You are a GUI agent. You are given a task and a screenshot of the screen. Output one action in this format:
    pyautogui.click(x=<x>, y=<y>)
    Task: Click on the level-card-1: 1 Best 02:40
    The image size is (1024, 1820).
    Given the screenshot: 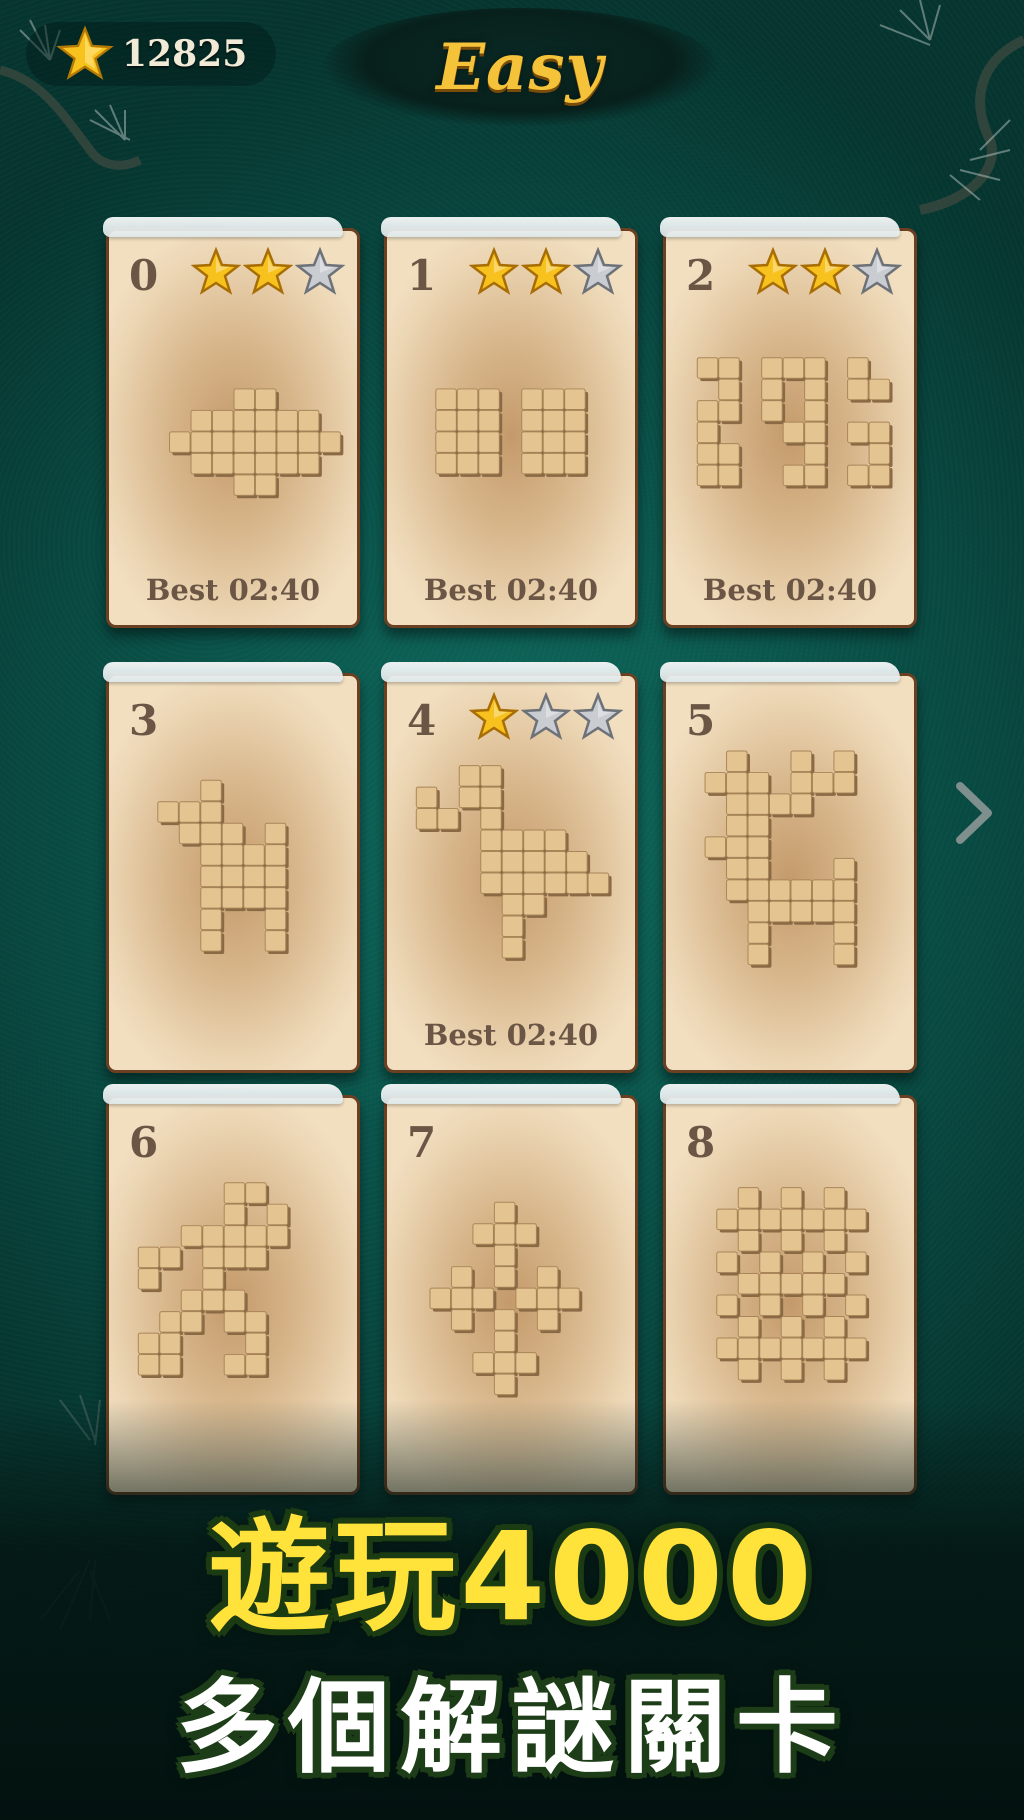 What is the action you would take?
    pyautogui.click(x=509, y=422)
    